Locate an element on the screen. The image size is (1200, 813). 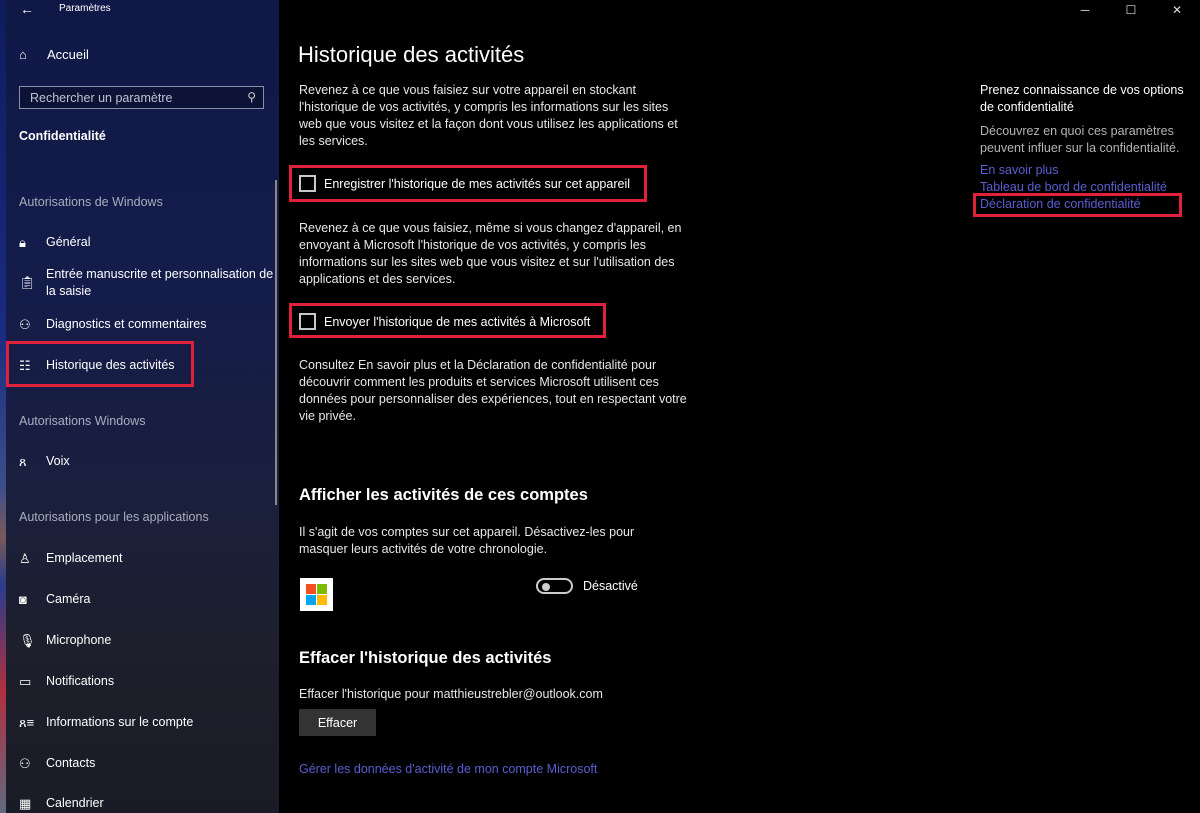
logo-square-blue is located at coordinates (311, 600).